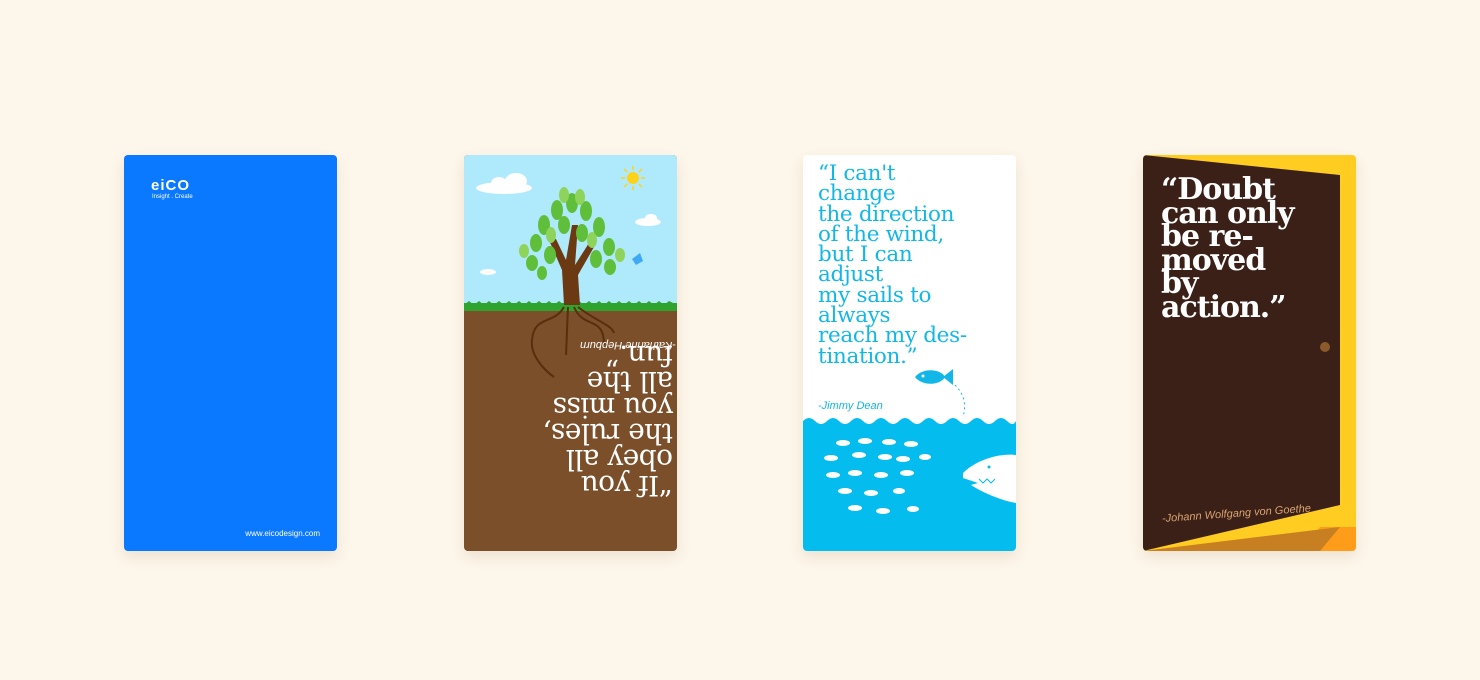 The width and height of the screenshot is (1480, 680). What do you see at coordinates (282, 533) in the screenshot?
I see `website-url: www.eicodesign.com` at bounding box center [282, 533].